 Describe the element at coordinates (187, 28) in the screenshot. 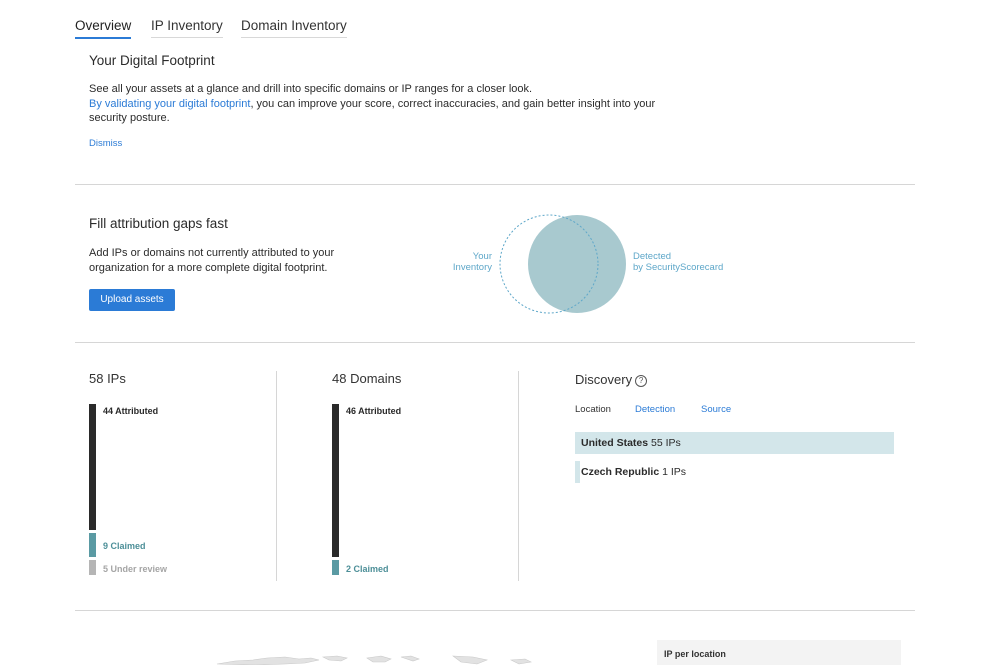

I see `tab-ip-inventory: IP Inventory` at that location.